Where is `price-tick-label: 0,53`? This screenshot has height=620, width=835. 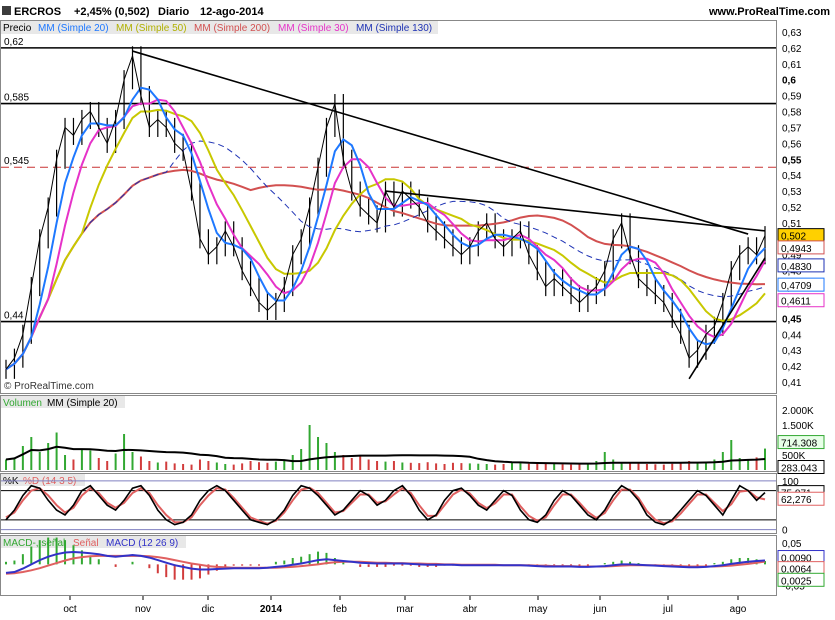
price-tick-label: 0,53 is located at coordinates (792, 192).